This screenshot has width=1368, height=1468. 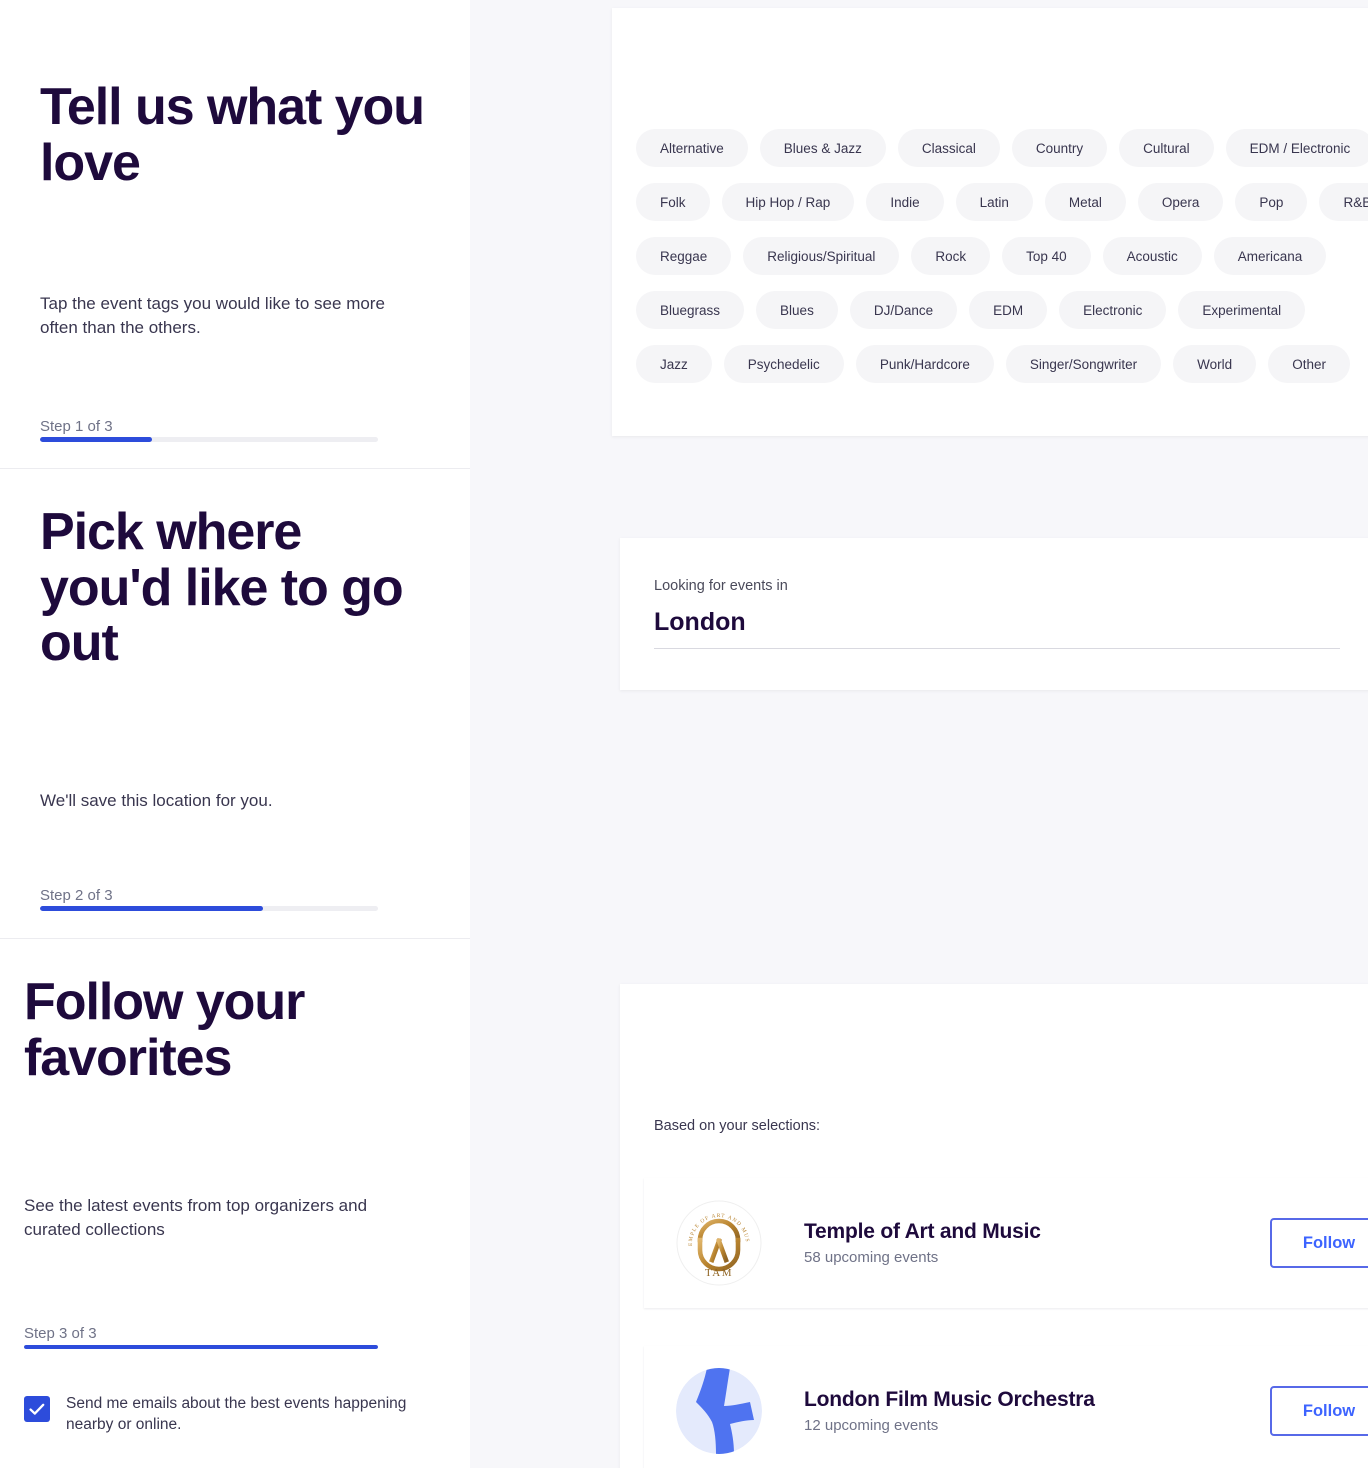 I want to click on tag-pill: EDM, so click(x=1008, y=310).